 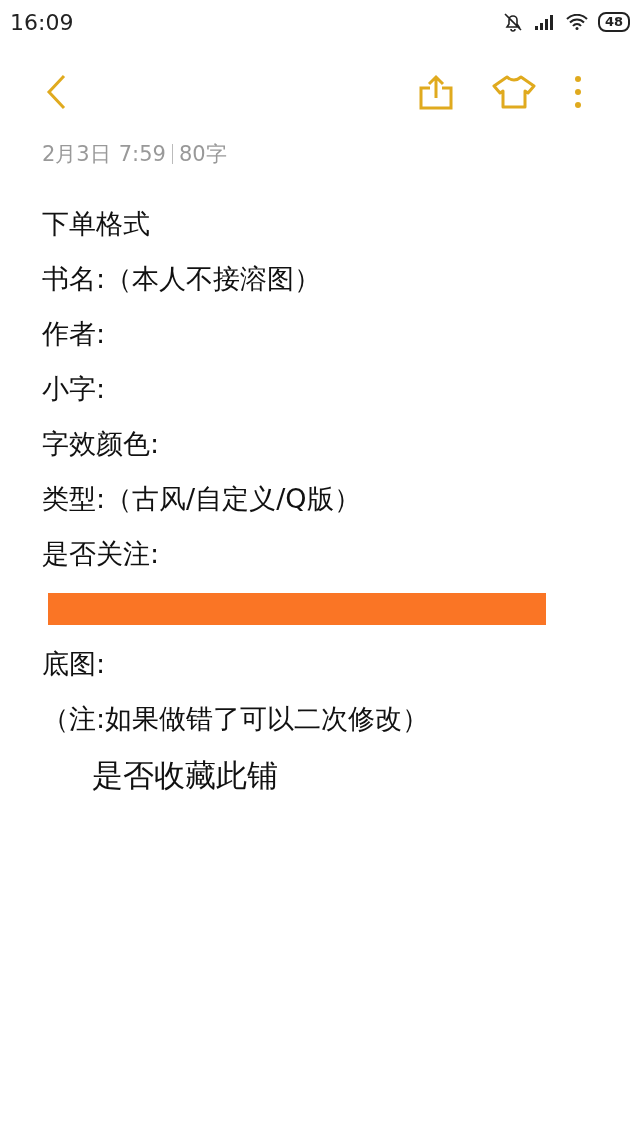 I want to click on wifi-icon, so click(x=576, y=22).